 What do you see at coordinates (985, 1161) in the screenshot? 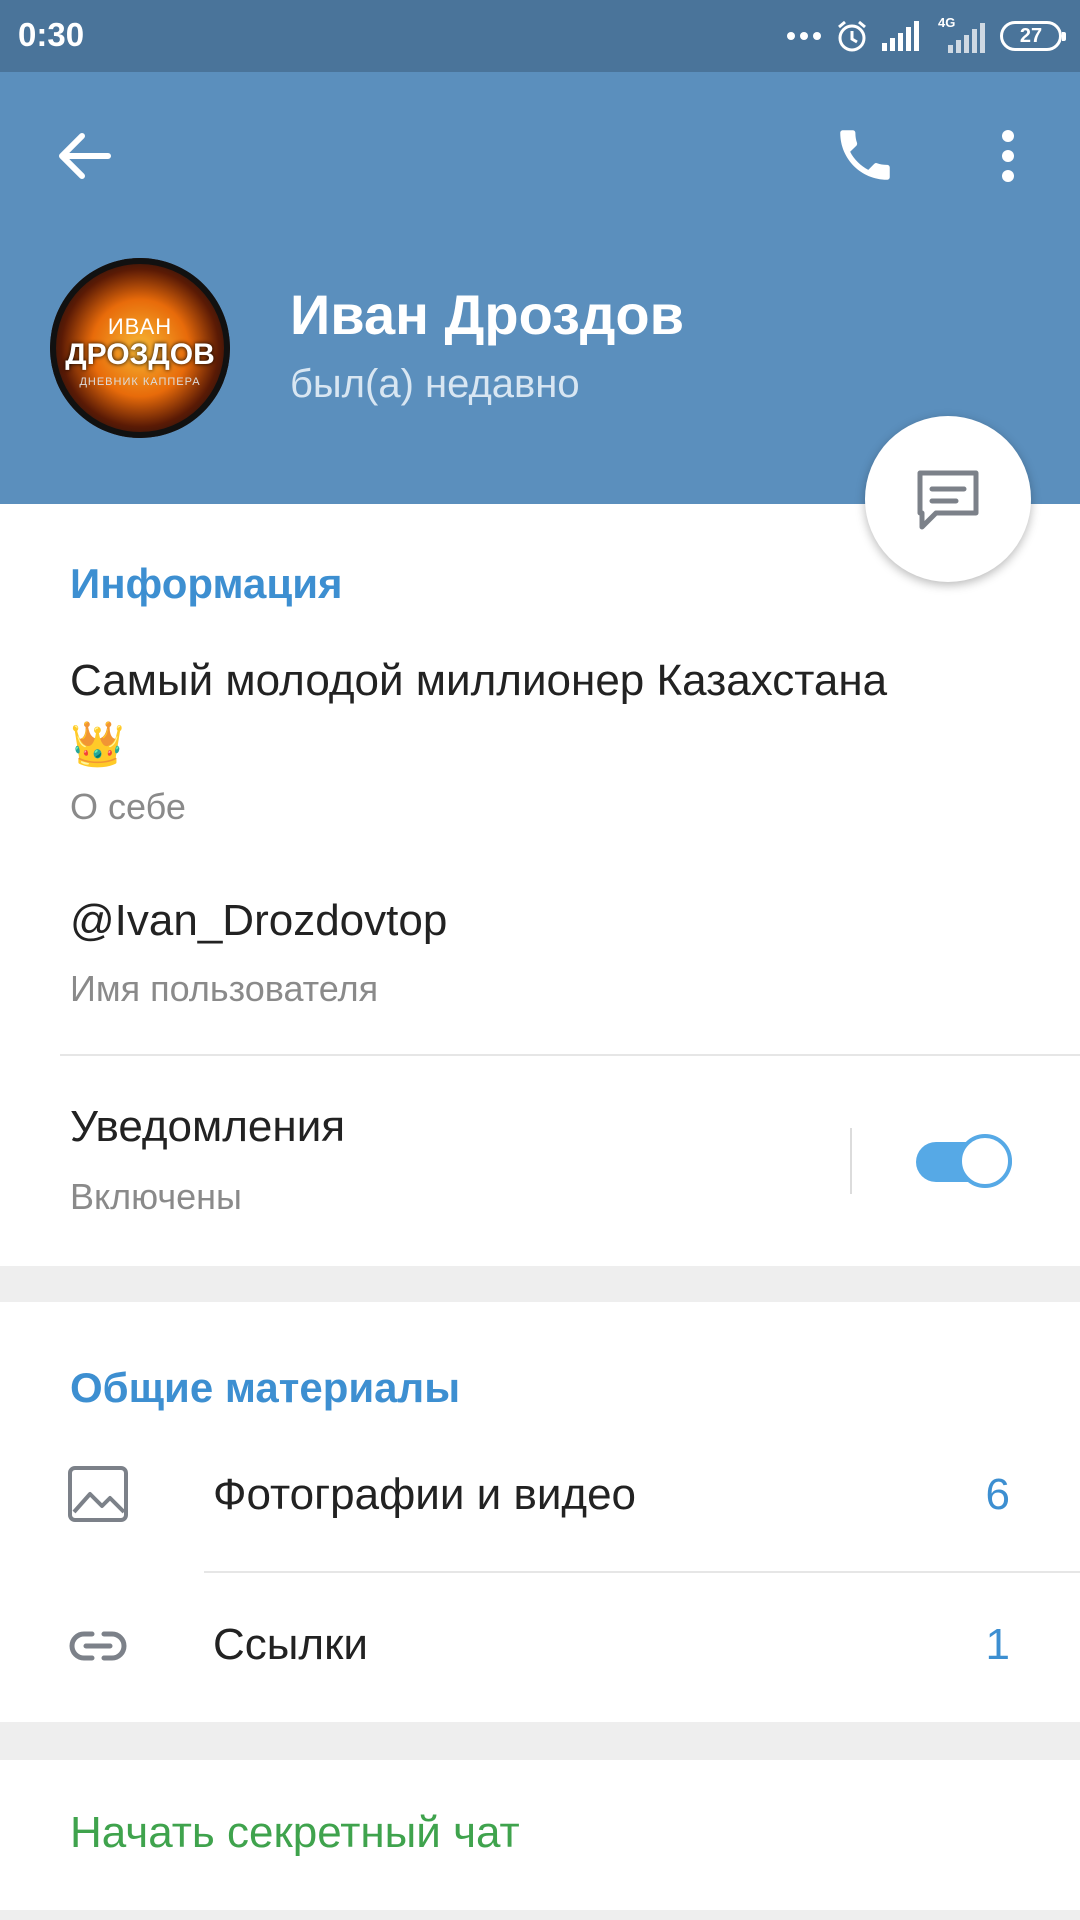
I see `toggle-knob` at bounding box center [985, 1161].